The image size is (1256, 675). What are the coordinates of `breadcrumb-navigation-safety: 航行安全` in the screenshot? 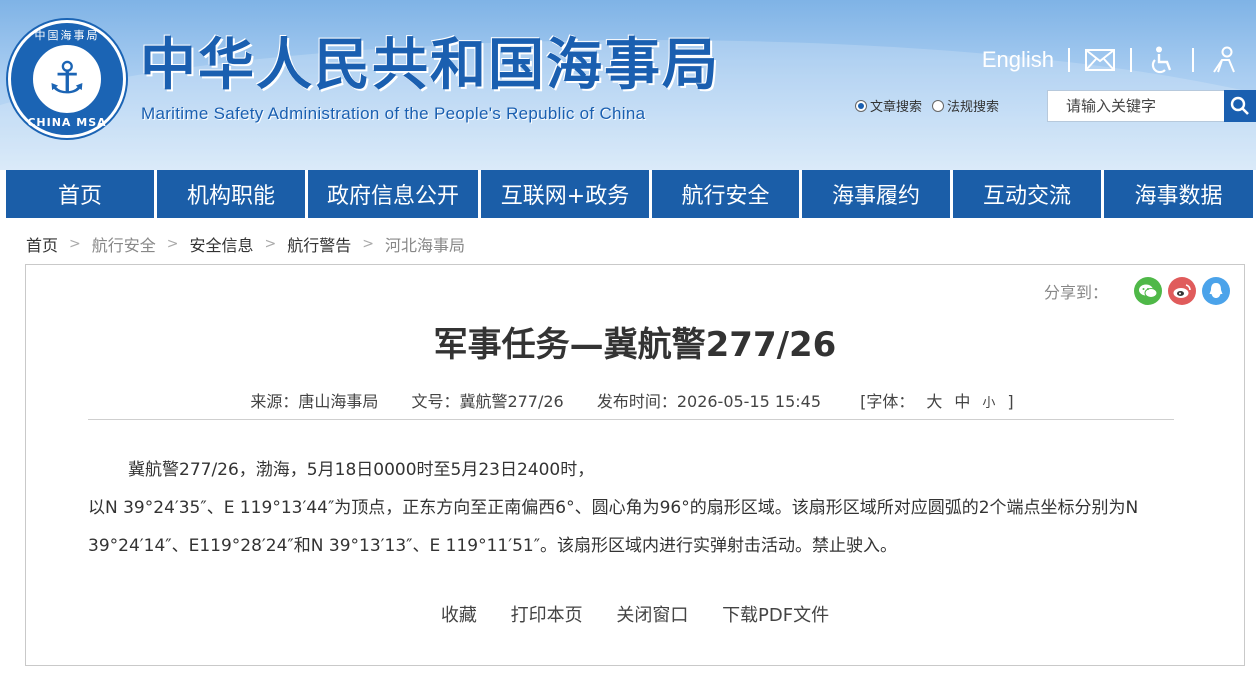 It's located at (124, 244).